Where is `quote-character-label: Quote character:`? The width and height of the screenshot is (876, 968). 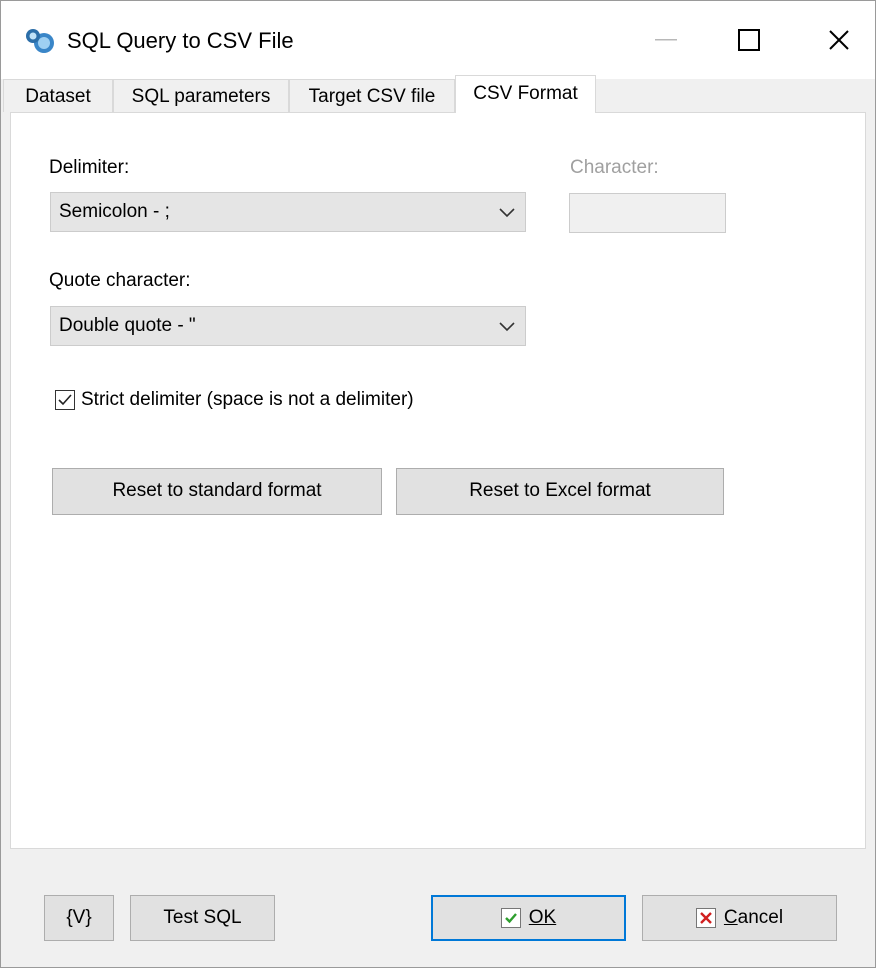
quote-character-label: Quote character: is located at coordinates (120, 280).